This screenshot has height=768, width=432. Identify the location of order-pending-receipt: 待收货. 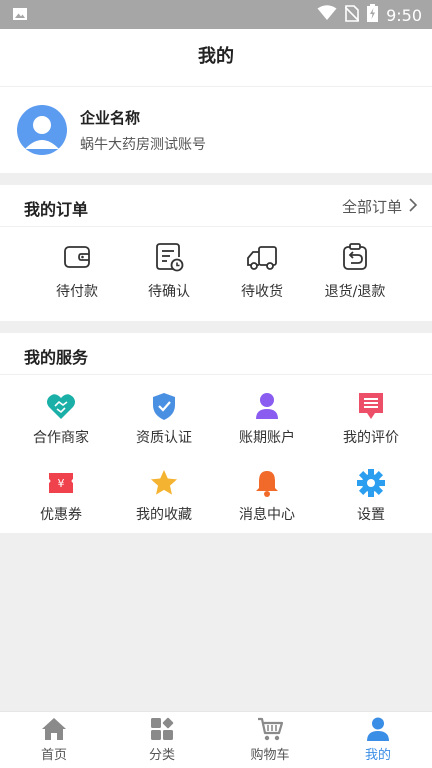
(262, 271).